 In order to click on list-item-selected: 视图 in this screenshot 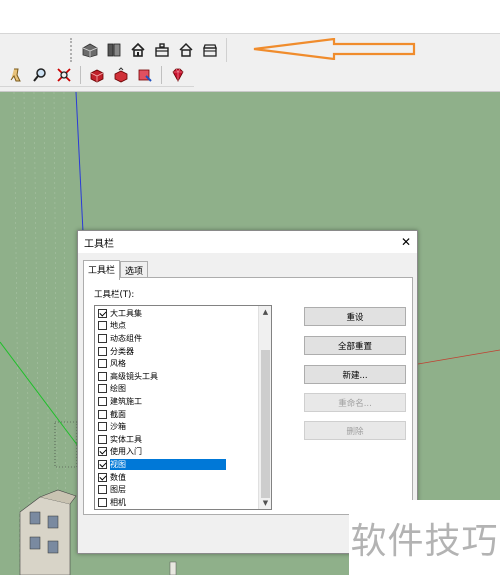, I will do `click(177, 464)`.